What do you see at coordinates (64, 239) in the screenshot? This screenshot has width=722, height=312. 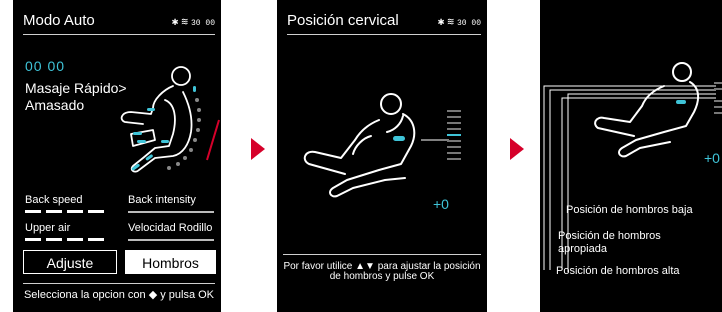 I see `upper-air-level` at bounding box center [64, 239].